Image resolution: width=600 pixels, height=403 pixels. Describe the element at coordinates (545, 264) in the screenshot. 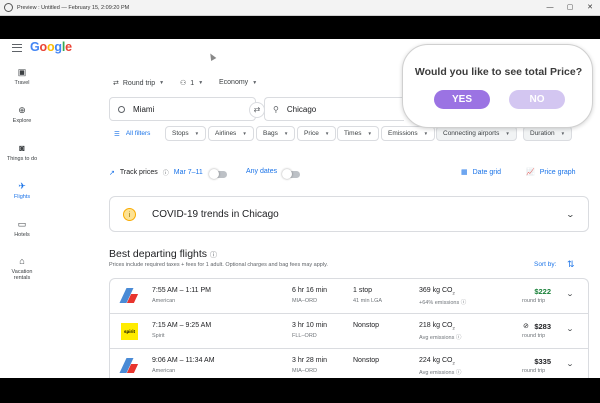

I see `sort-by-label: Sort by:` at that location.